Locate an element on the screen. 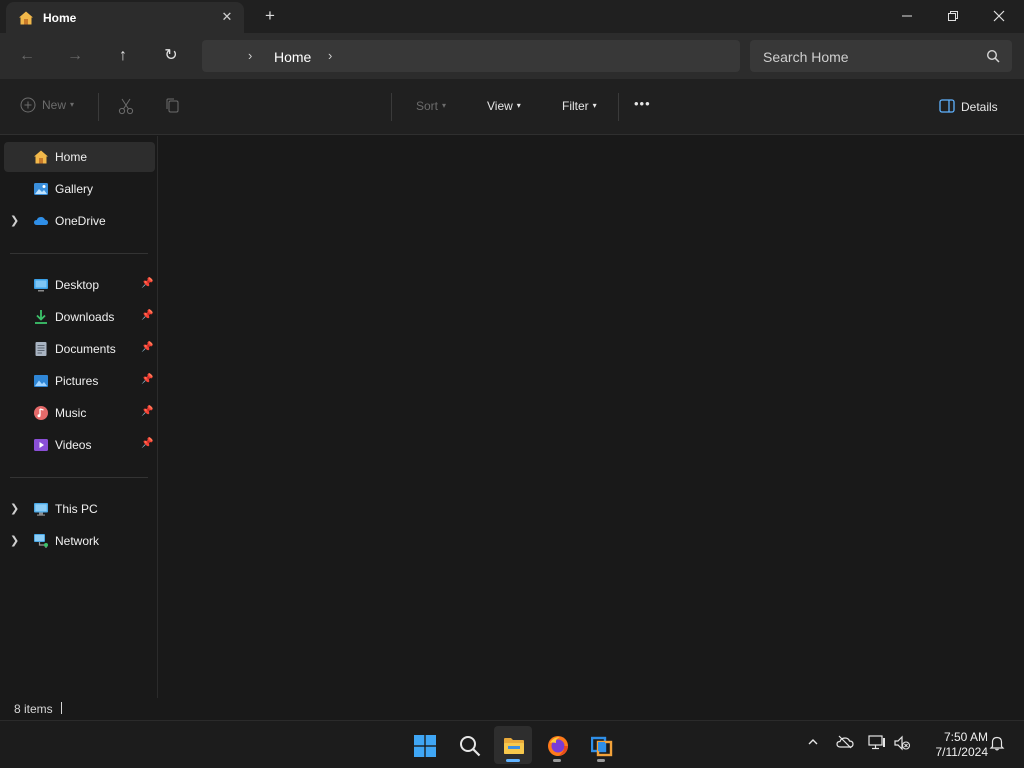  details-button: Details is located at coordinates (968, 106).